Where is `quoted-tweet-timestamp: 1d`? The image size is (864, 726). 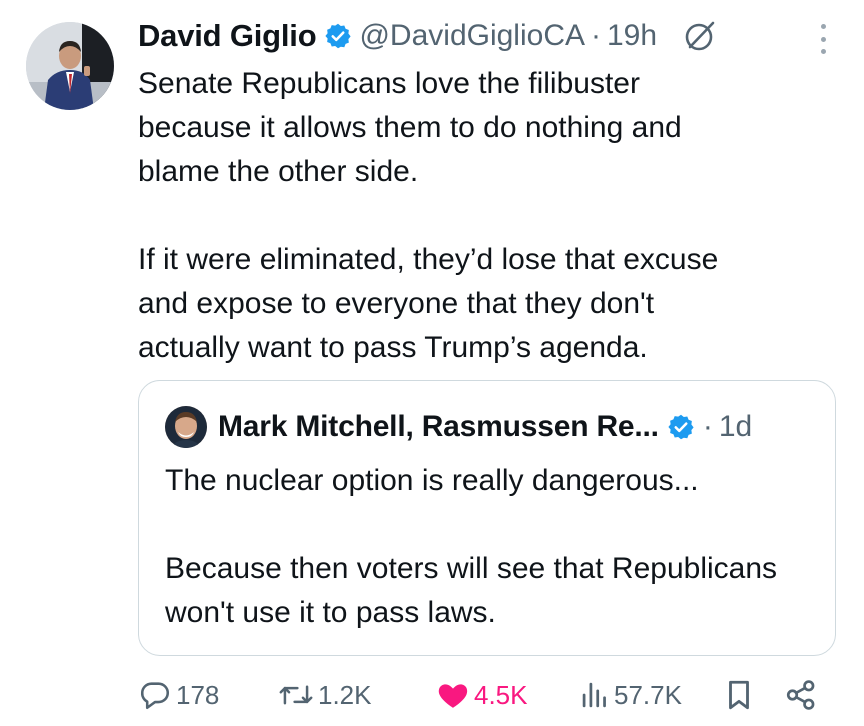 quoted-tweet-timestamp: 1d is located at coordinates (735, 427).